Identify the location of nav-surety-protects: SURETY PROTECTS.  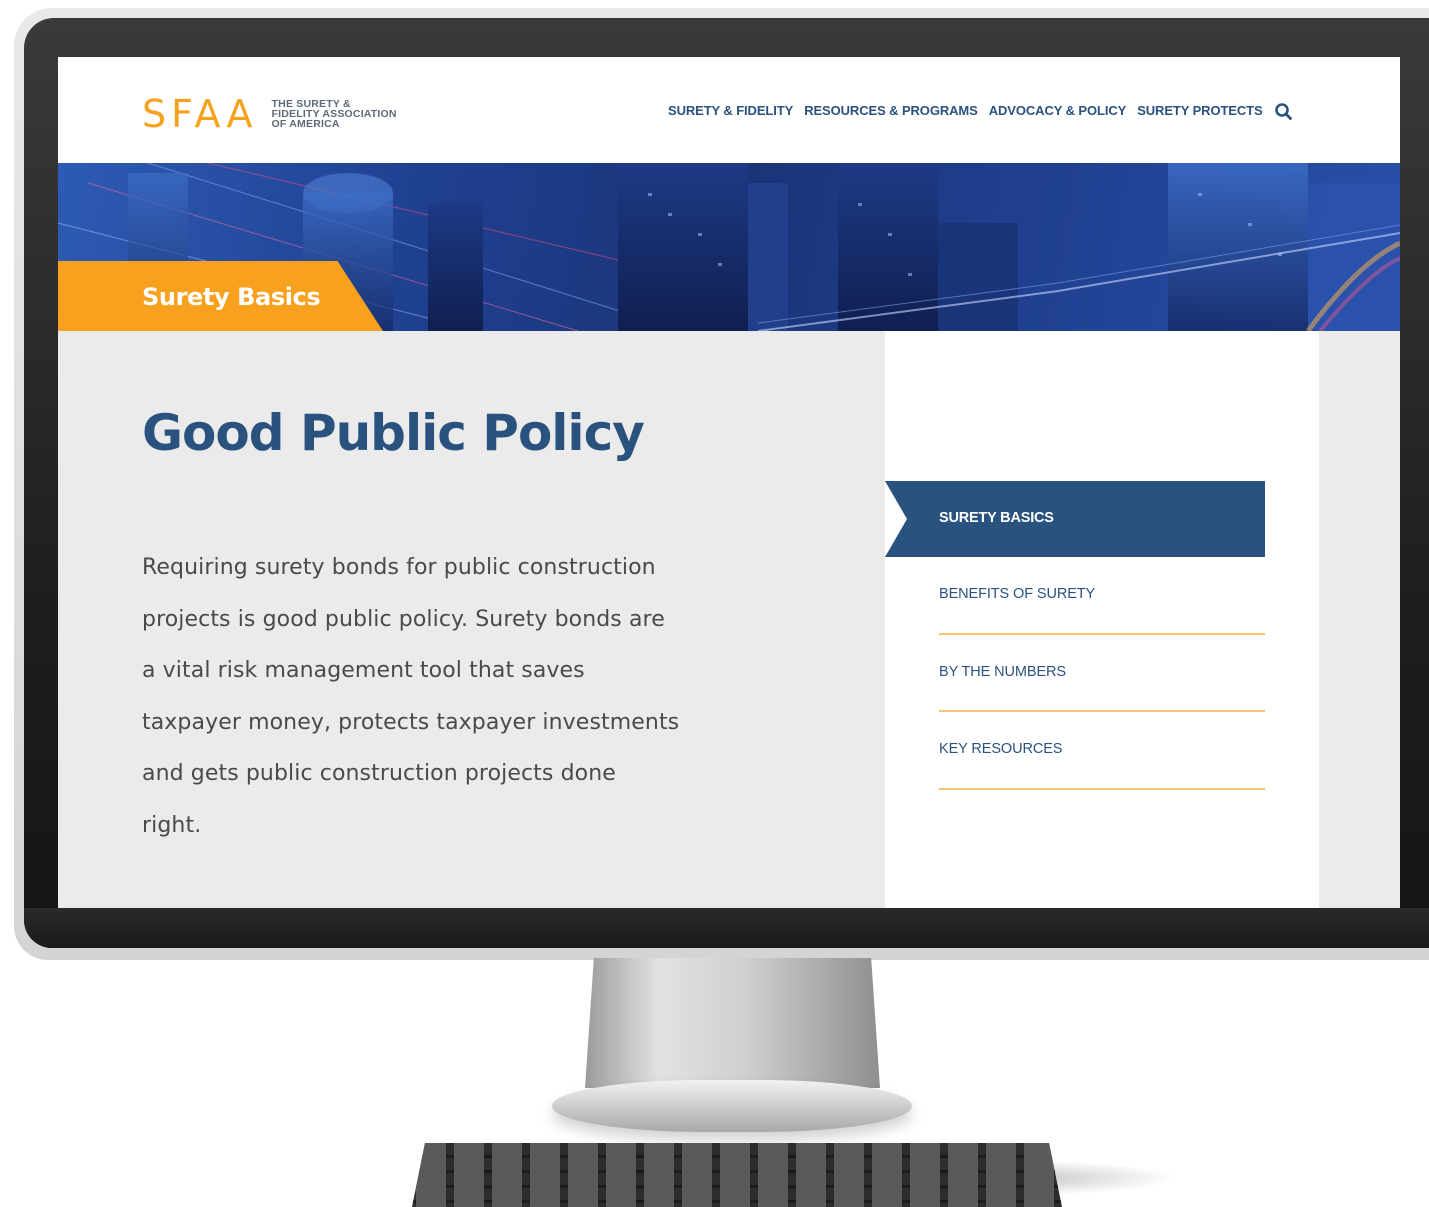
(1199, 110).